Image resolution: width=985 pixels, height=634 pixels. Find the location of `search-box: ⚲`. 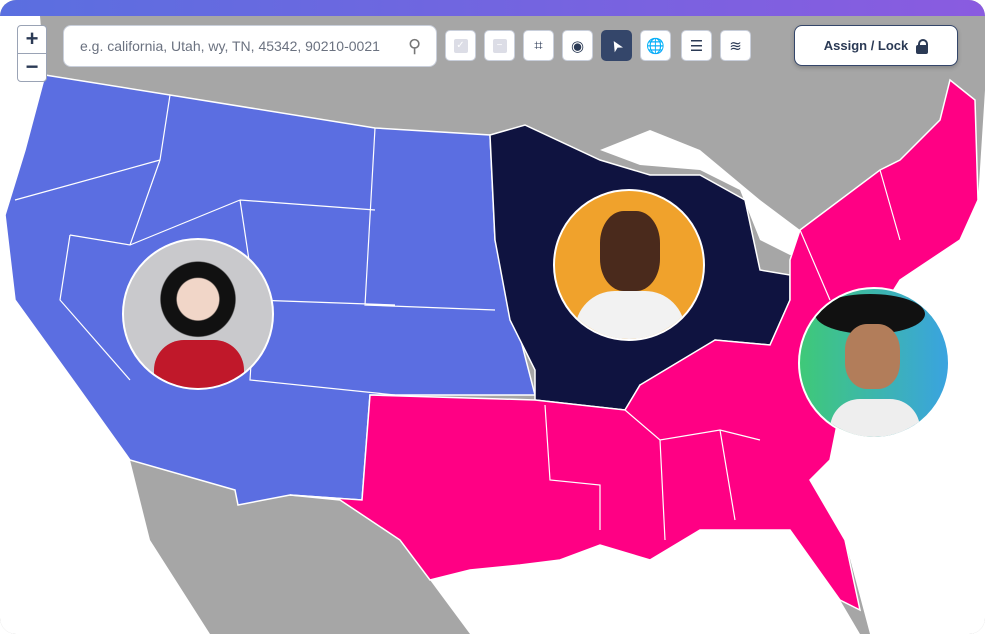

search-box: ⚲ is located at coordinates (250, 46).